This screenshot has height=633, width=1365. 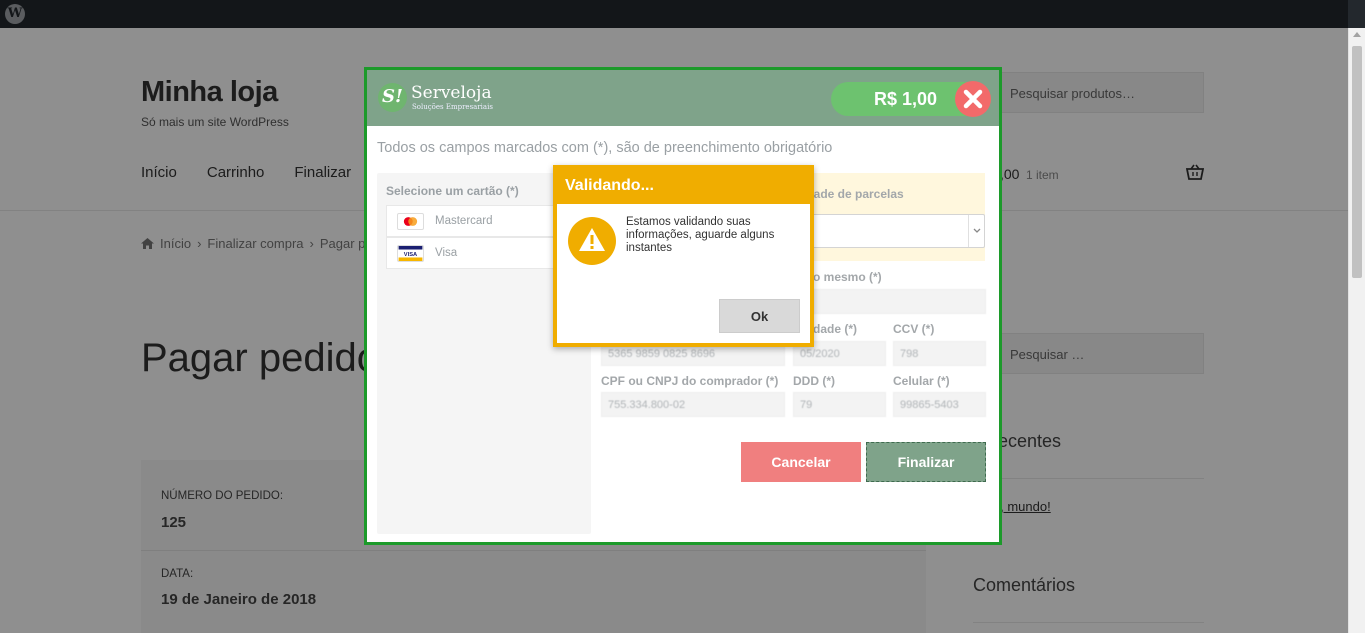 I want to click on mastercard-icon, so click(x=410, y=221).